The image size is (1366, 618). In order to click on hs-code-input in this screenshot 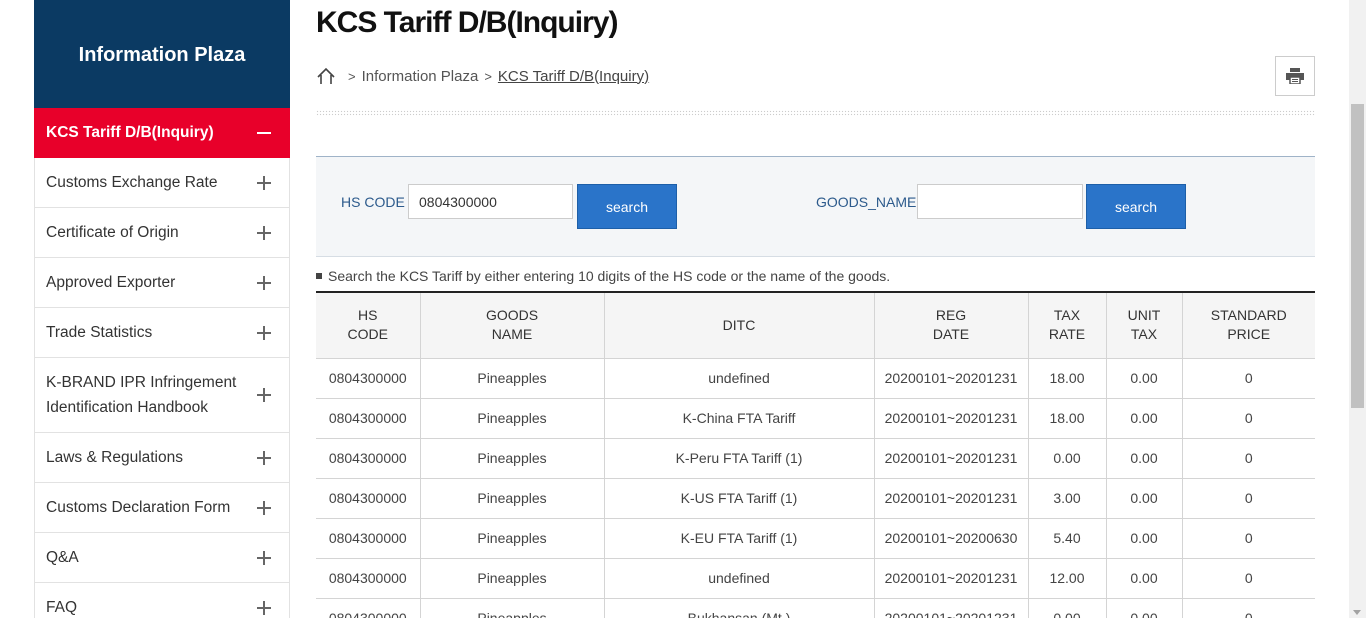, I will do `click(490, 201)`.